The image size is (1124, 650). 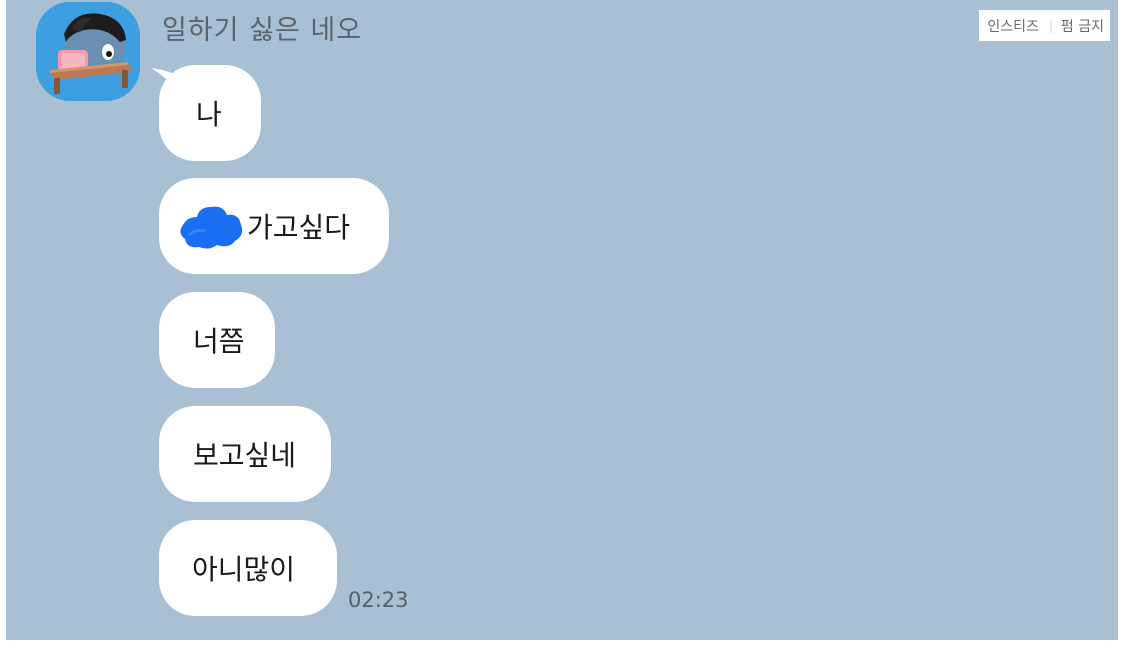 I want to click on message-text: 너쯤, so click(x=219, y=341).